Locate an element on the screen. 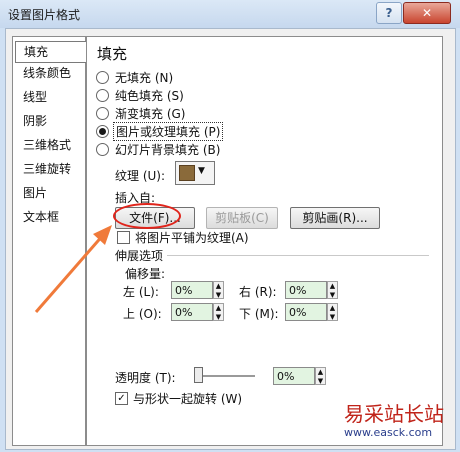 The width and height of the screenshot is (460, 452). transparency-slider-track is located at coordinates (226, 376).